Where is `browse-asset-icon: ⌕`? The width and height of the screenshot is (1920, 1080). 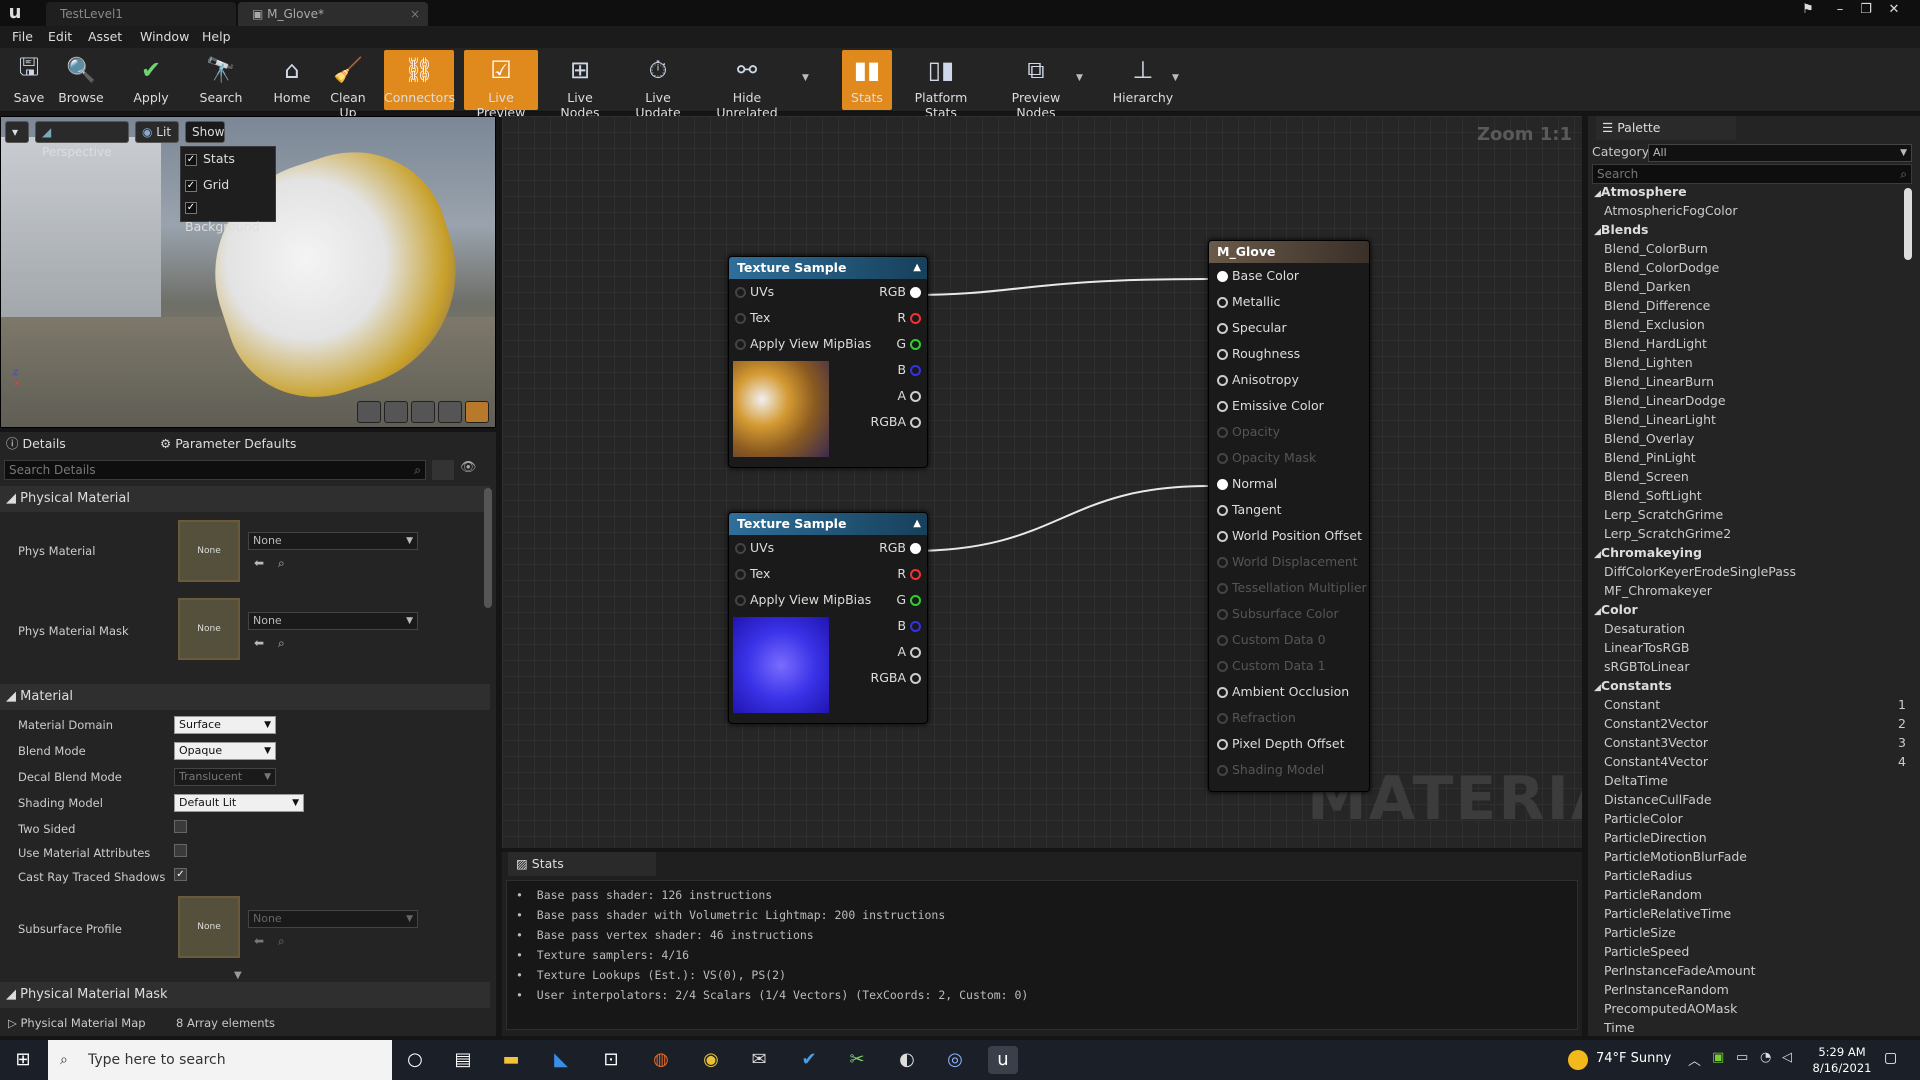
browse-asset-icon: ⌕ is located at coordinates (281, 563).